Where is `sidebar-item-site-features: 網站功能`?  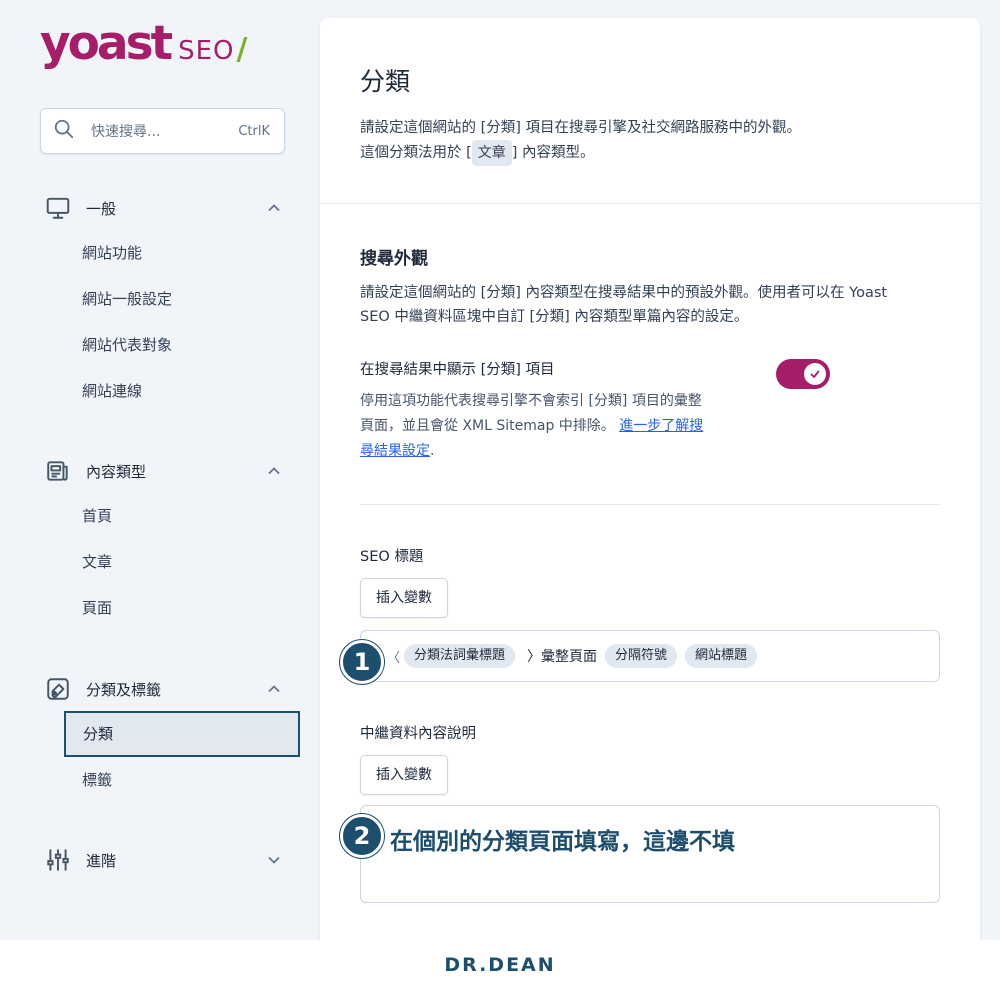
sidebar-item-site-features: 網站功能 is located at coordinates (170, 253).